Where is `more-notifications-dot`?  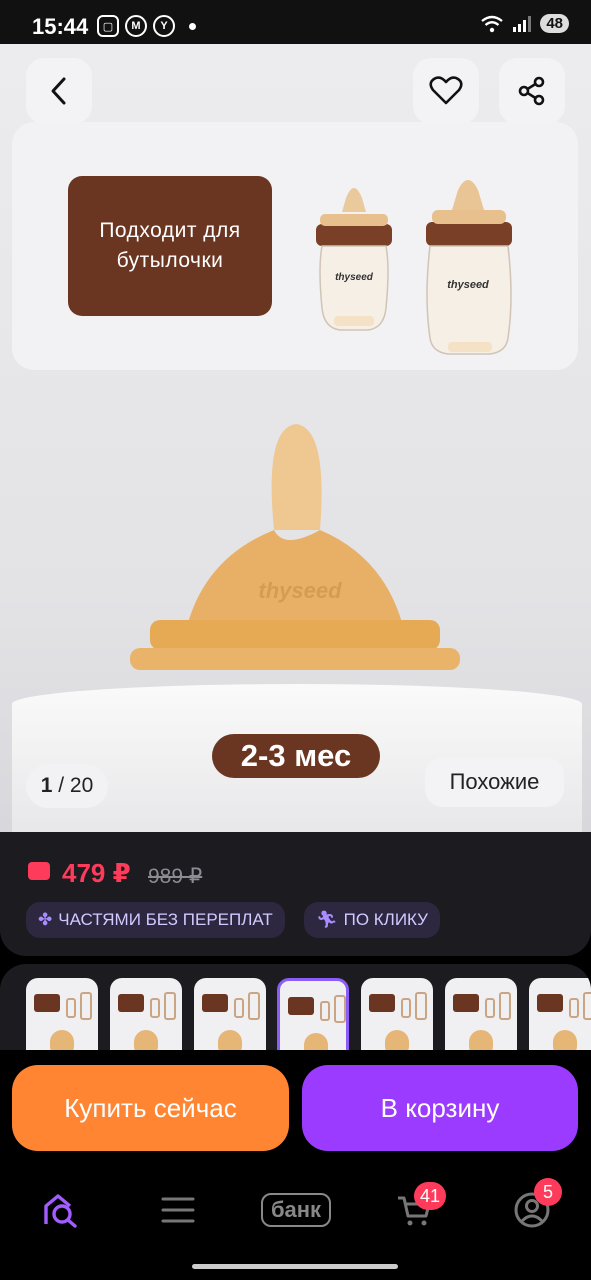
more-notifications-dot is located at coordinates (192, 26).